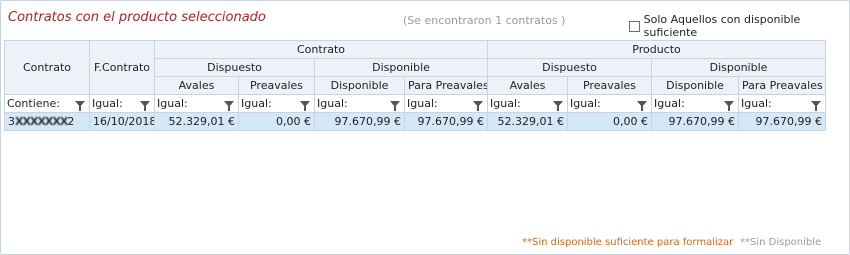  Describe the element at coordinates (321, 49) in the screenshot. I see `group-header-contrato: Contrato` at that location.